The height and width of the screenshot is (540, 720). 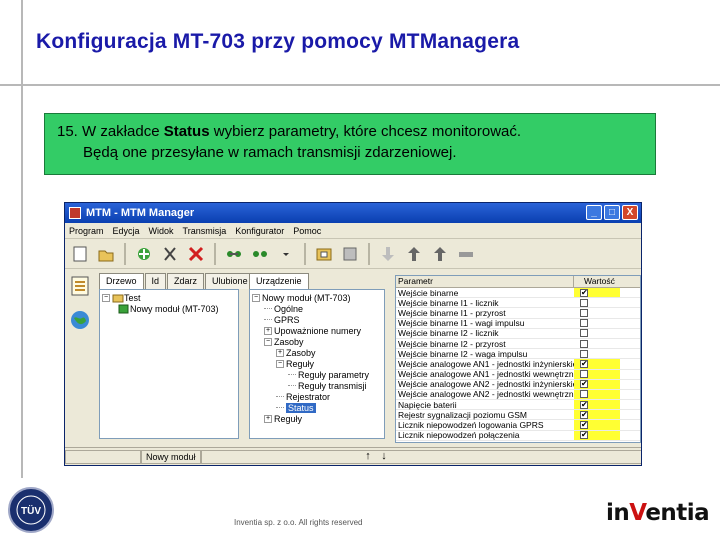 I want to click on close-button: X, so click(x=630, y=212).